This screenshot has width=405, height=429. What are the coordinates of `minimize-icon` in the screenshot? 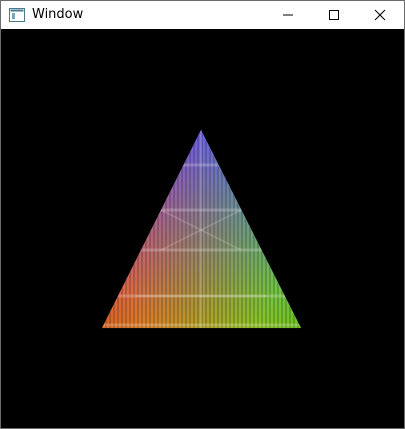 It's located at (288, 15).